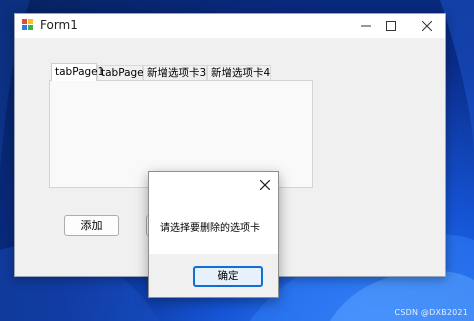 The height and width of the screenshot is (321, 474). I want to click on window-title: Form1, so click(59, 25).